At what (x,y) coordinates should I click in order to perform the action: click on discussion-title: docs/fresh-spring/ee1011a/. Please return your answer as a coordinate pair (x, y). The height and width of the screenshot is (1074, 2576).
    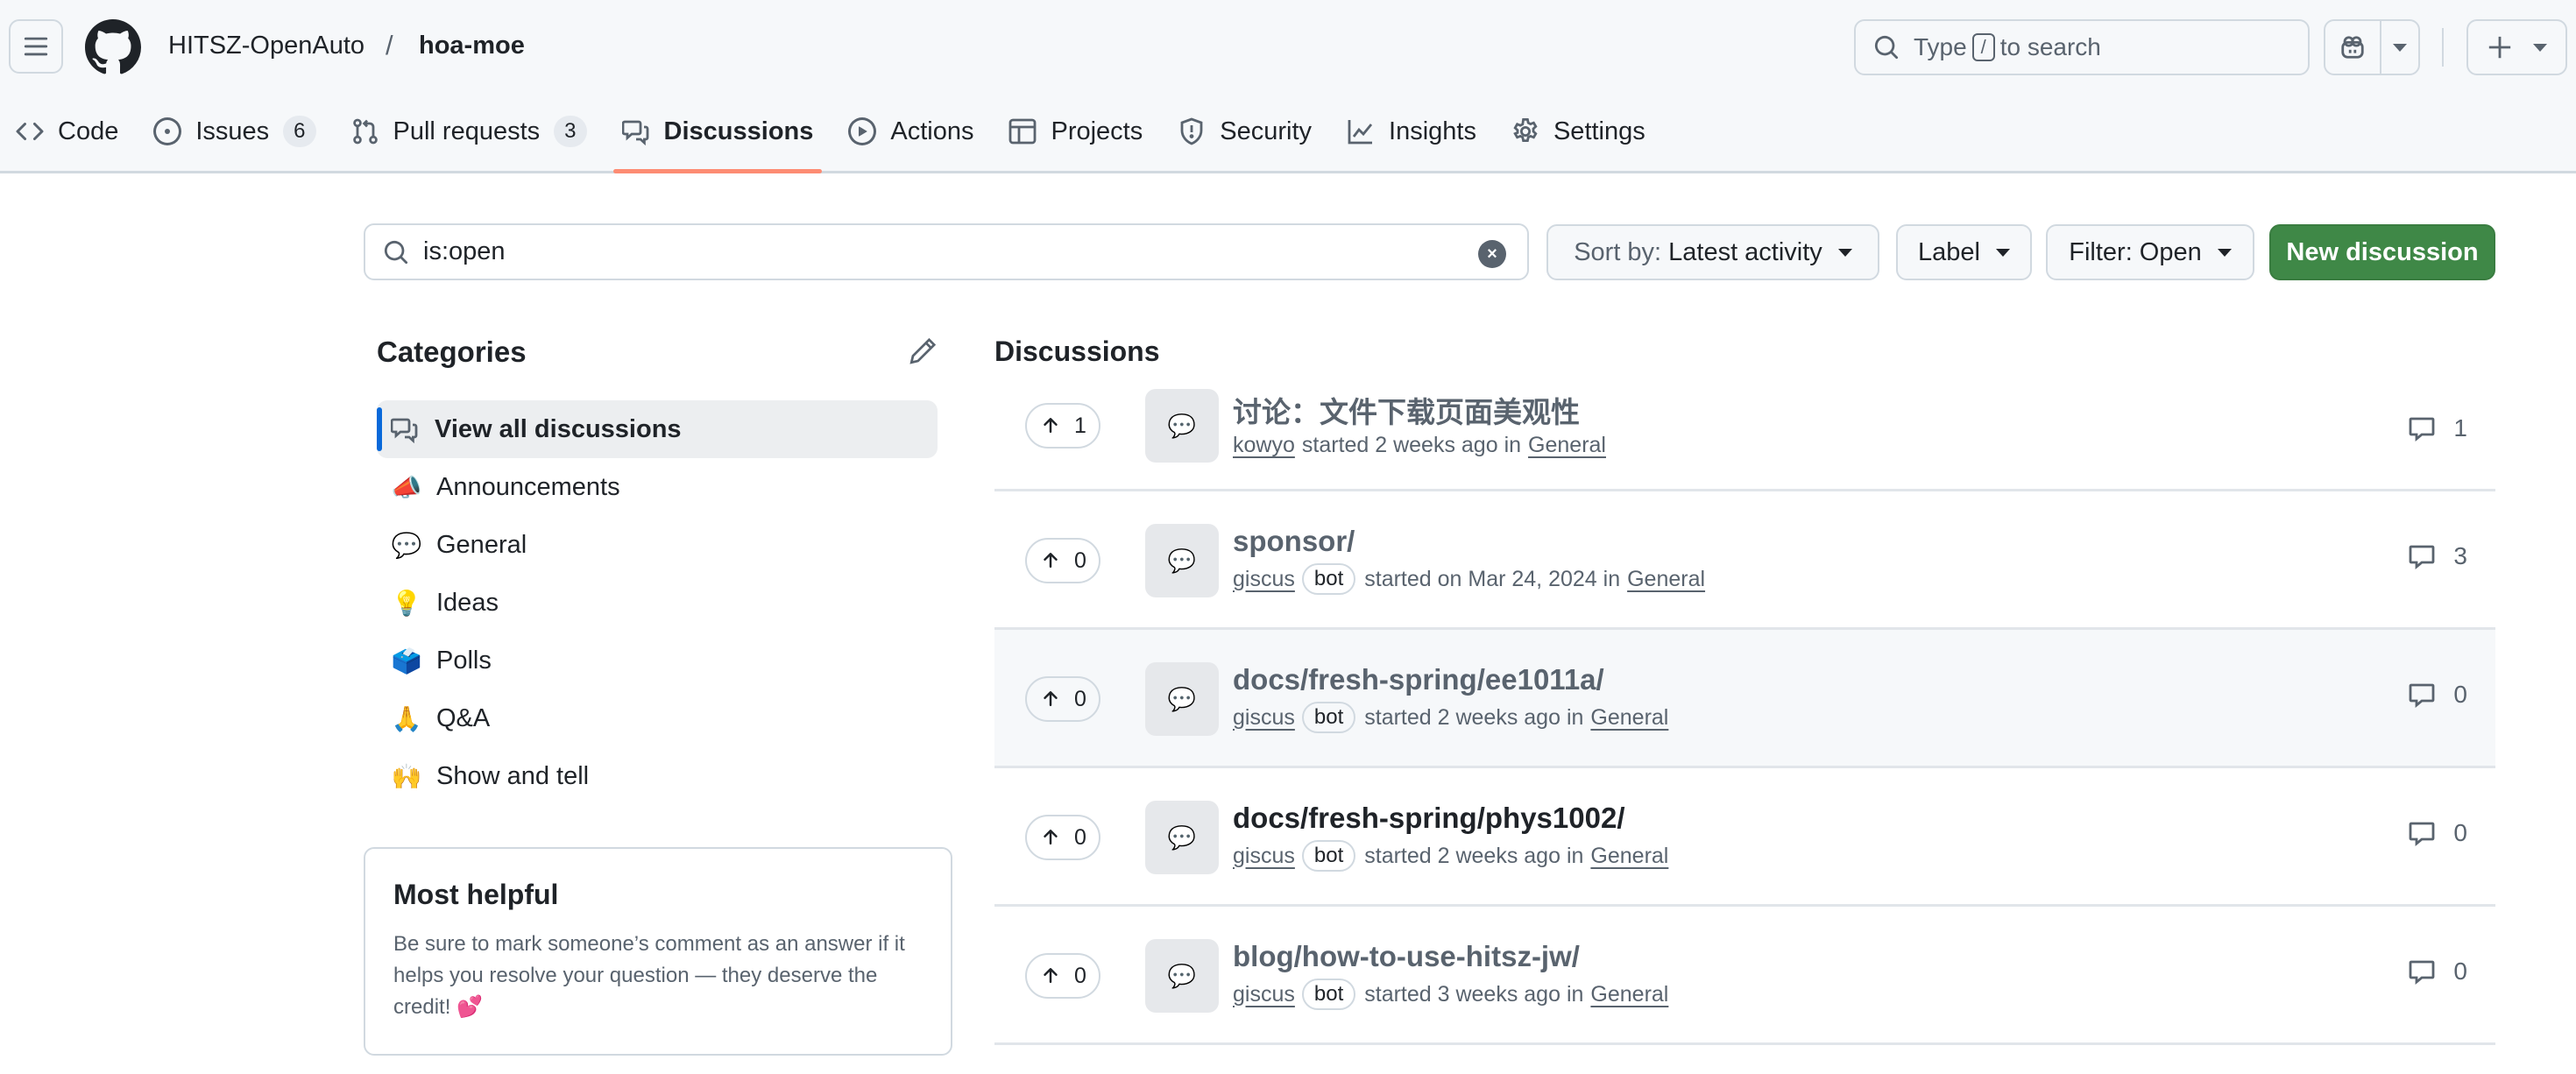
    Looking at the image, I should click on (1418, 680).